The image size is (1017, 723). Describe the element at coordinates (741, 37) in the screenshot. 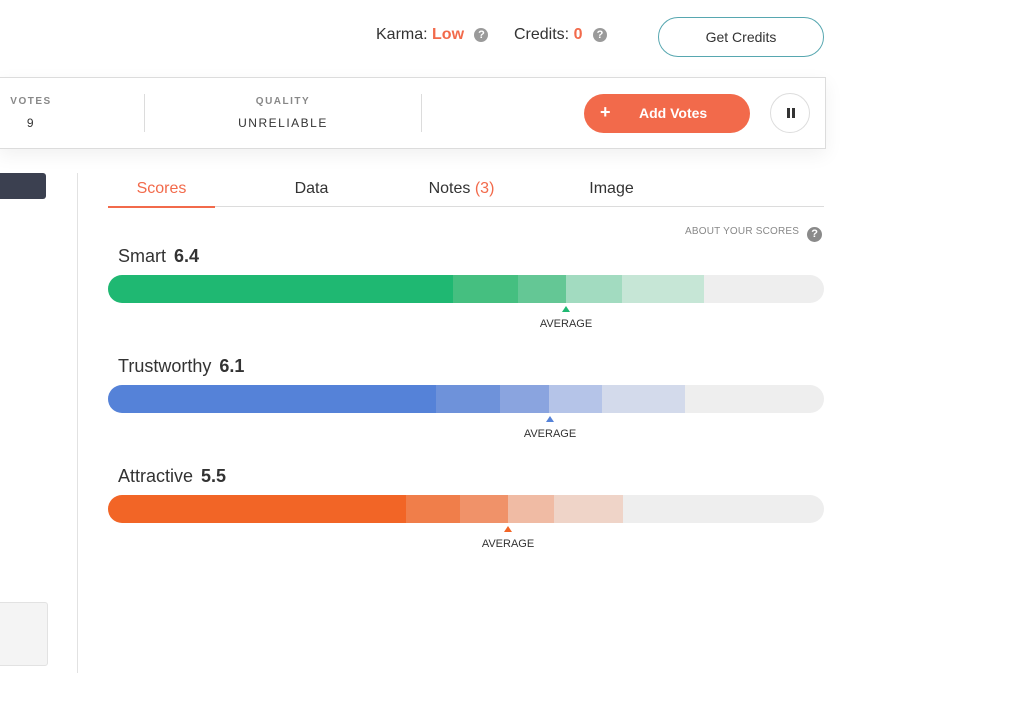

I see `get-credits-button: Get Credits` at that location.